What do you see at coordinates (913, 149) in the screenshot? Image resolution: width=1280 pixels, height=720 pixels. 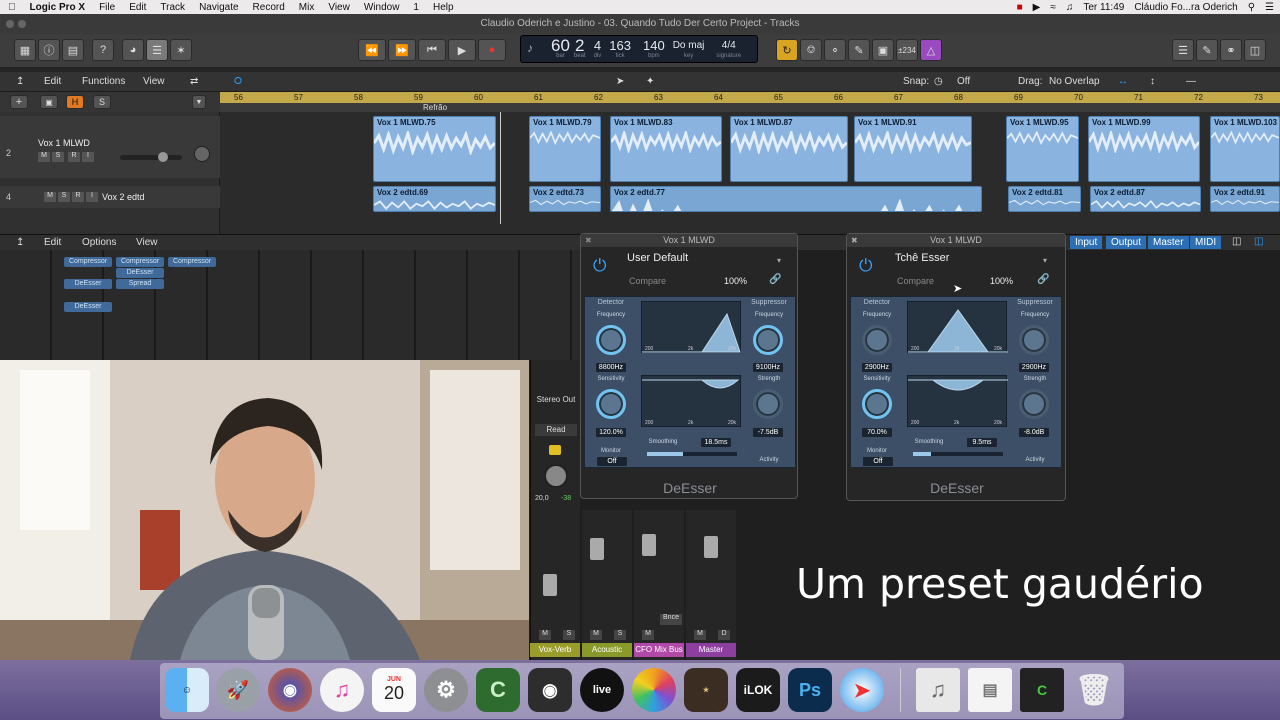 I see `audio-region: Vox 1 MLWD.91` at bounding box center [913, 149].